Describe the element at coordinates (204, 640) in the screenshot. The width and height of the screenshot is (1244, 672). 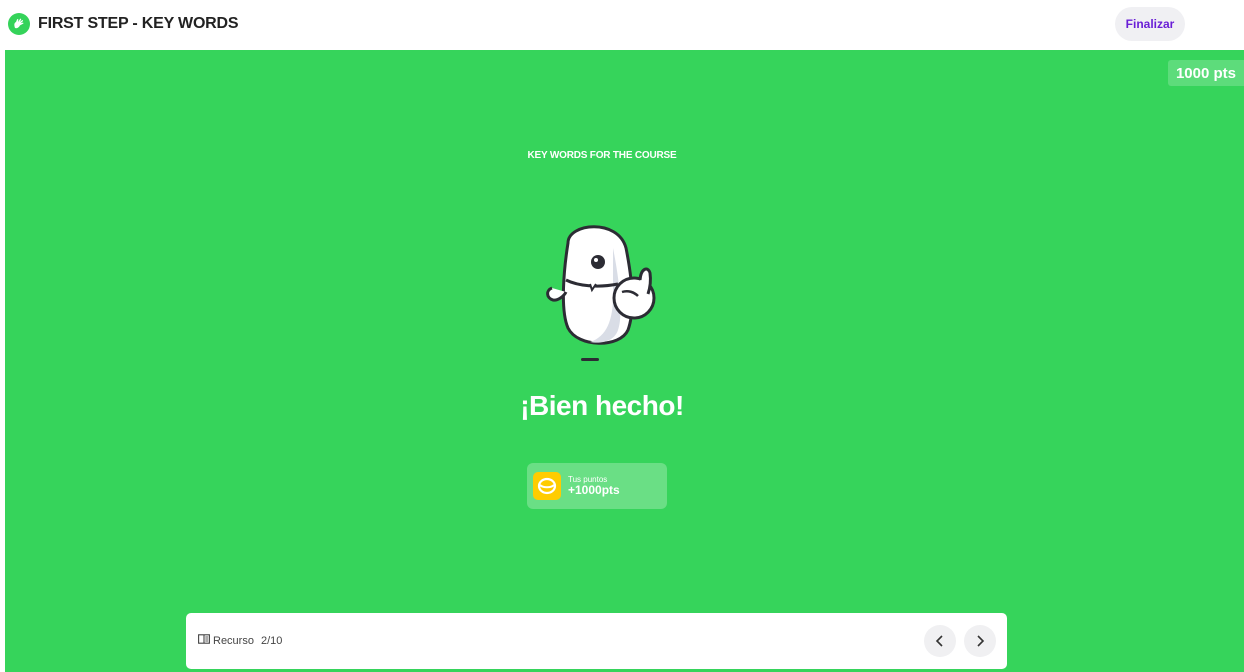
I see `book-icon` at that location.